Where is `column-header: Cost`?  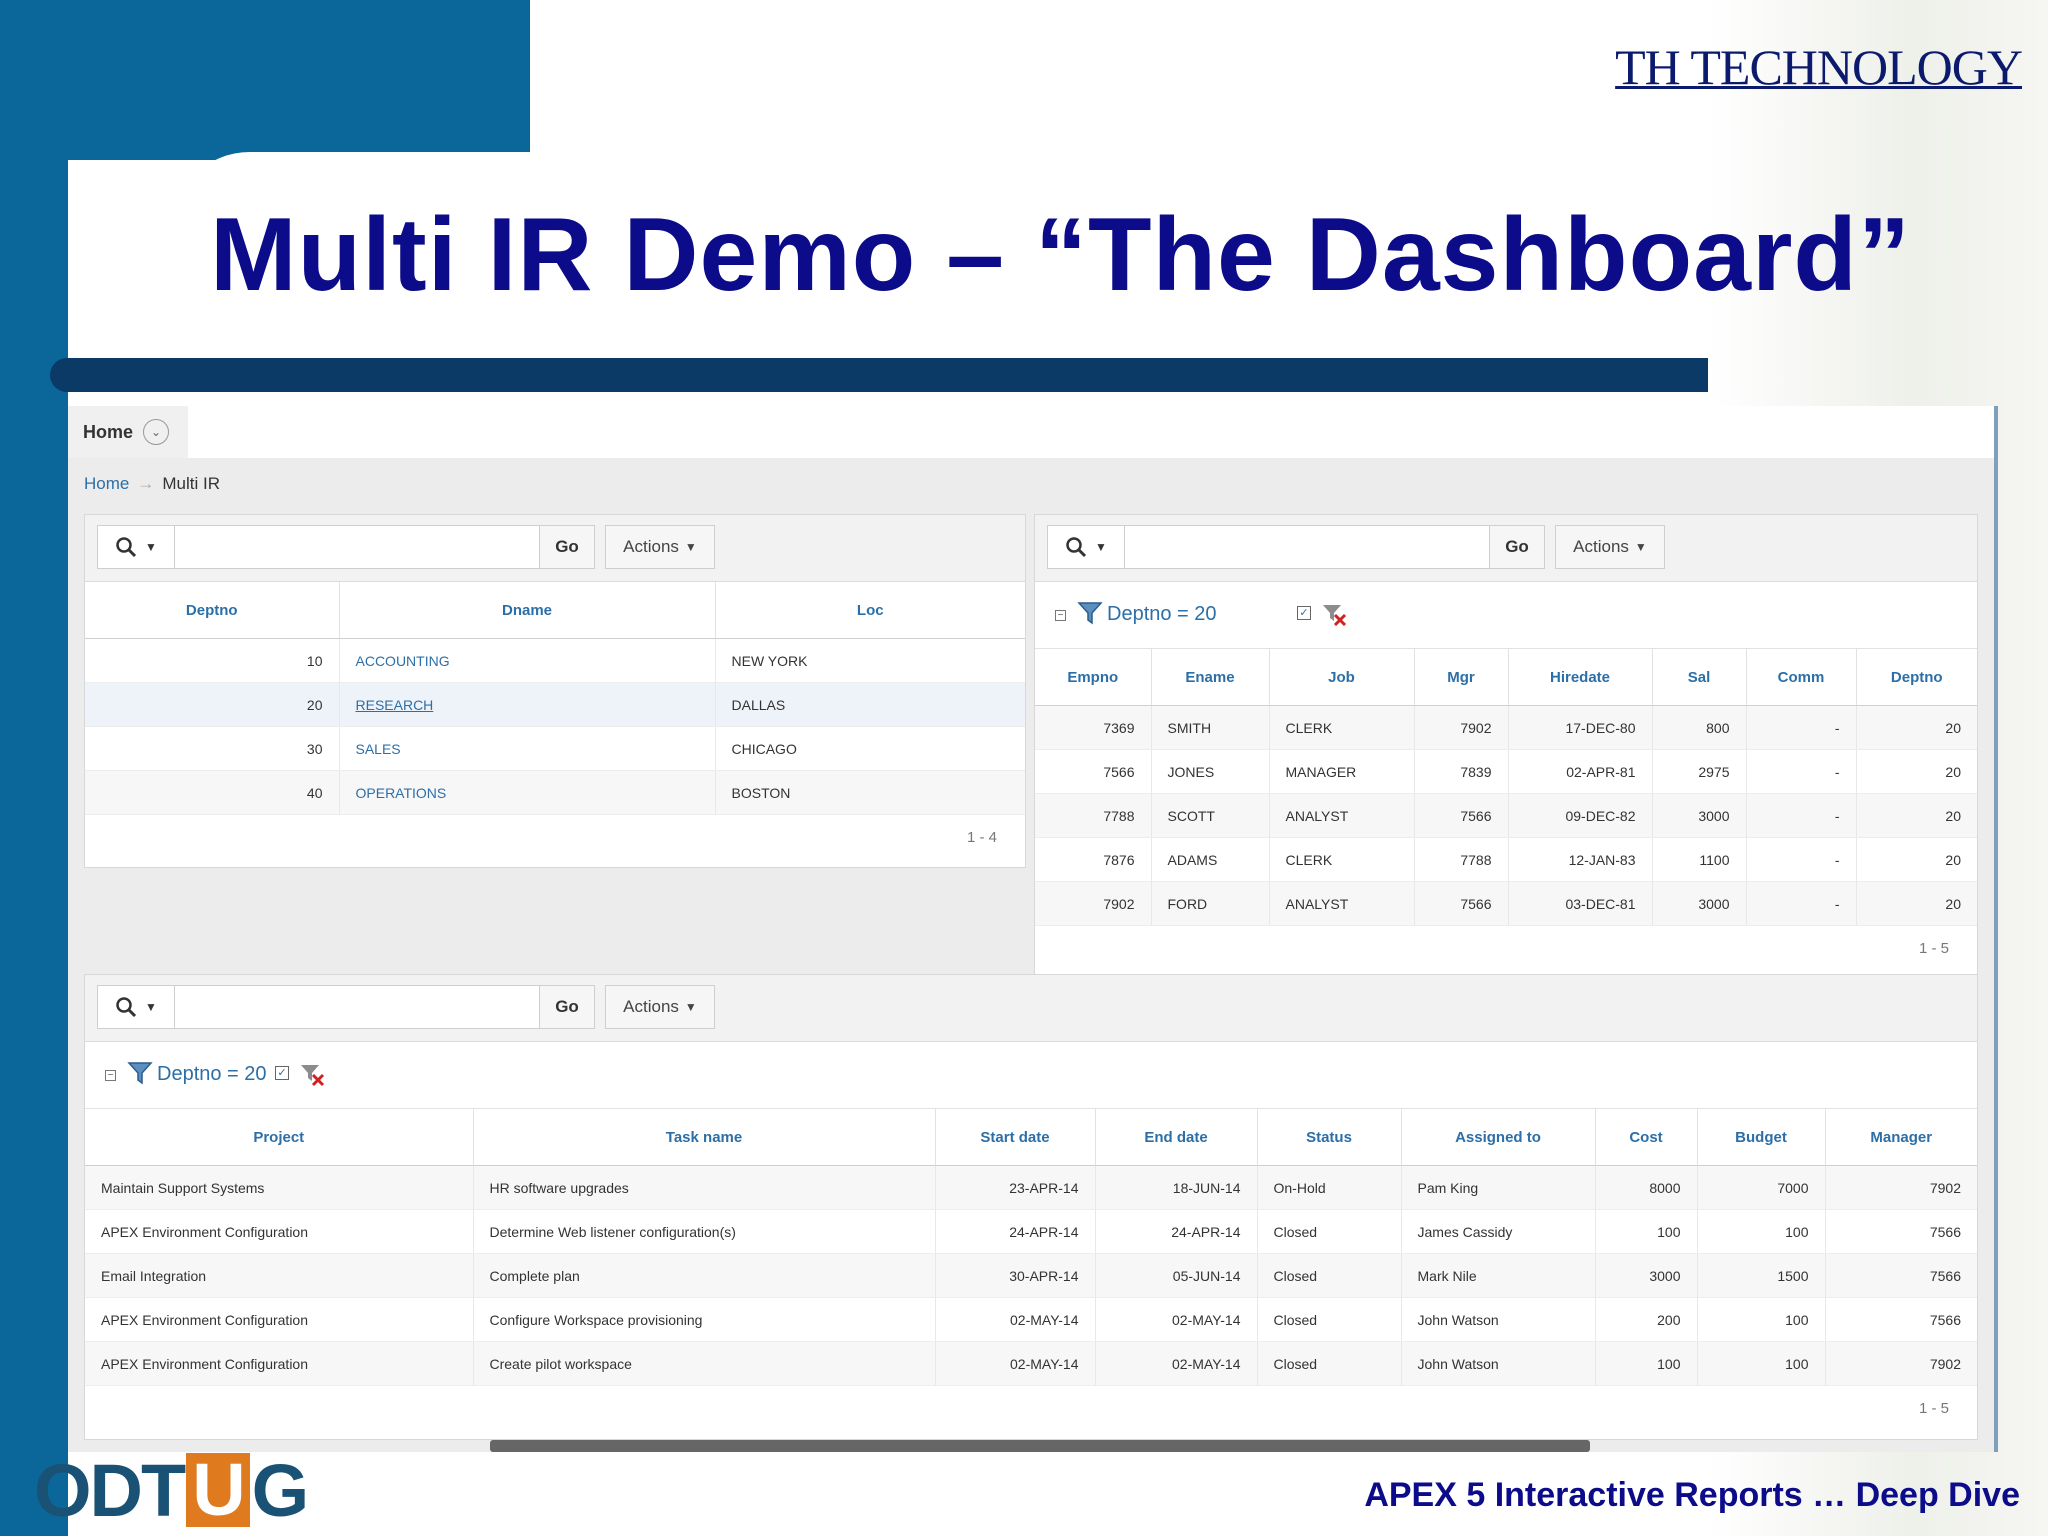 column-header: Cost is located at coordinates (1646, 1137).